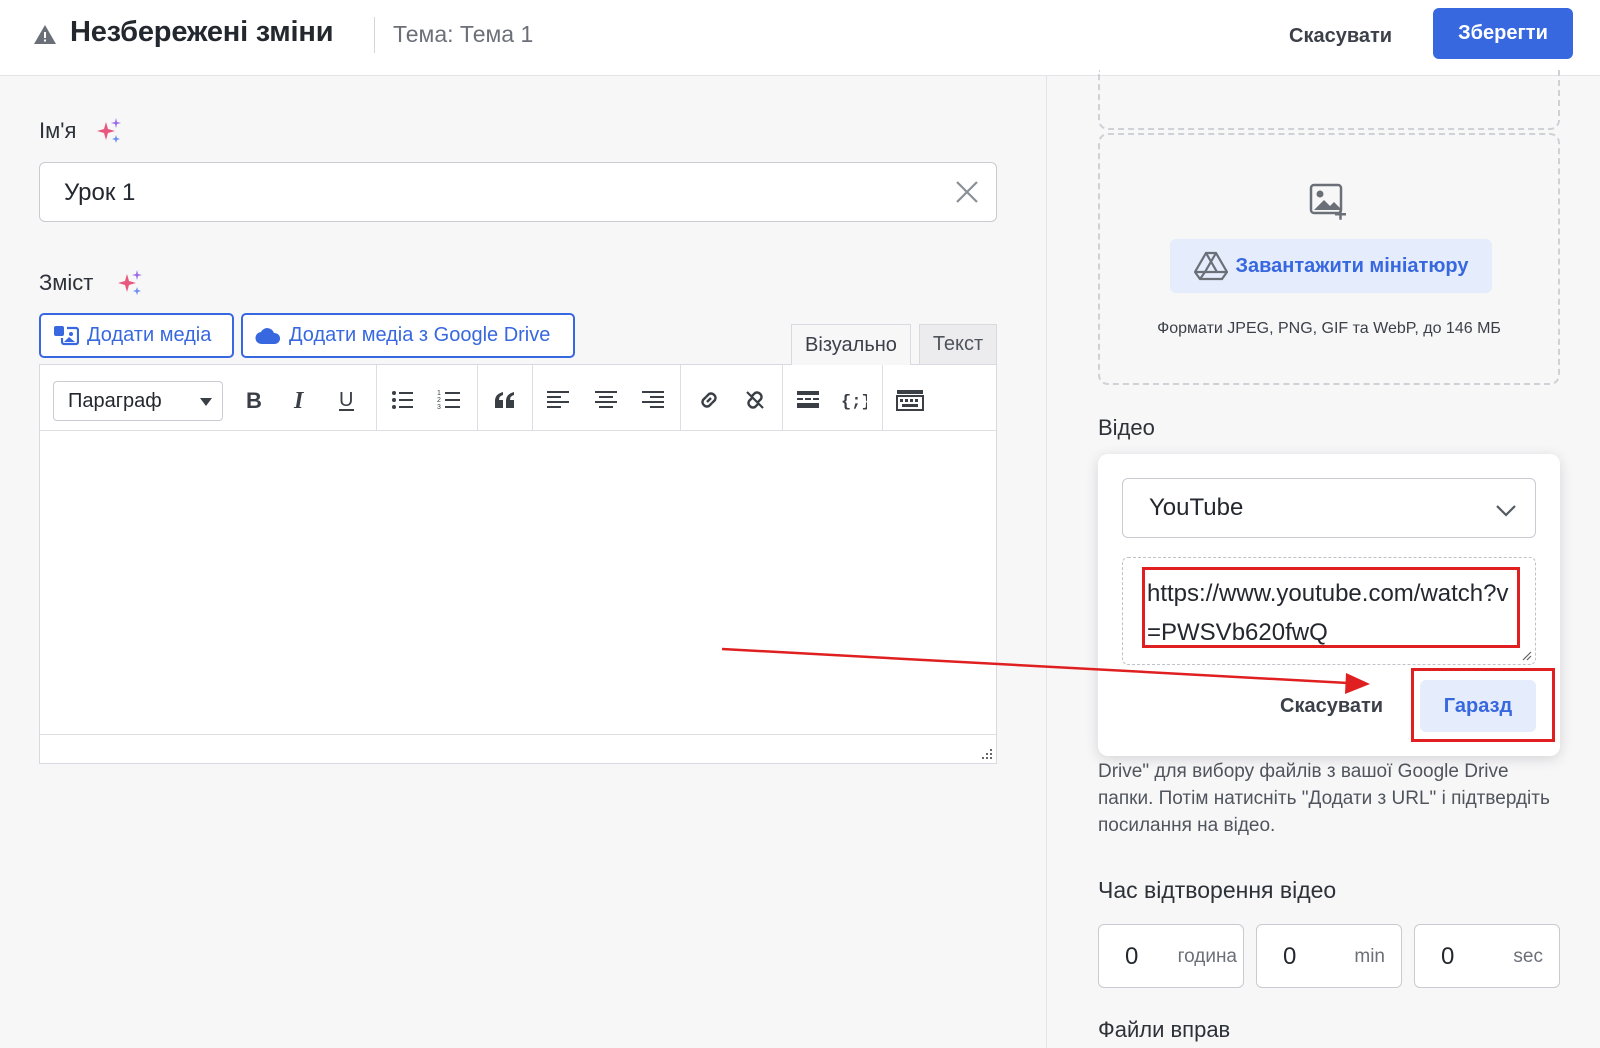  Describe the element at coordinates (1340, 36) in the screenshot. I see `cancel-button: Скасувати` at that location.